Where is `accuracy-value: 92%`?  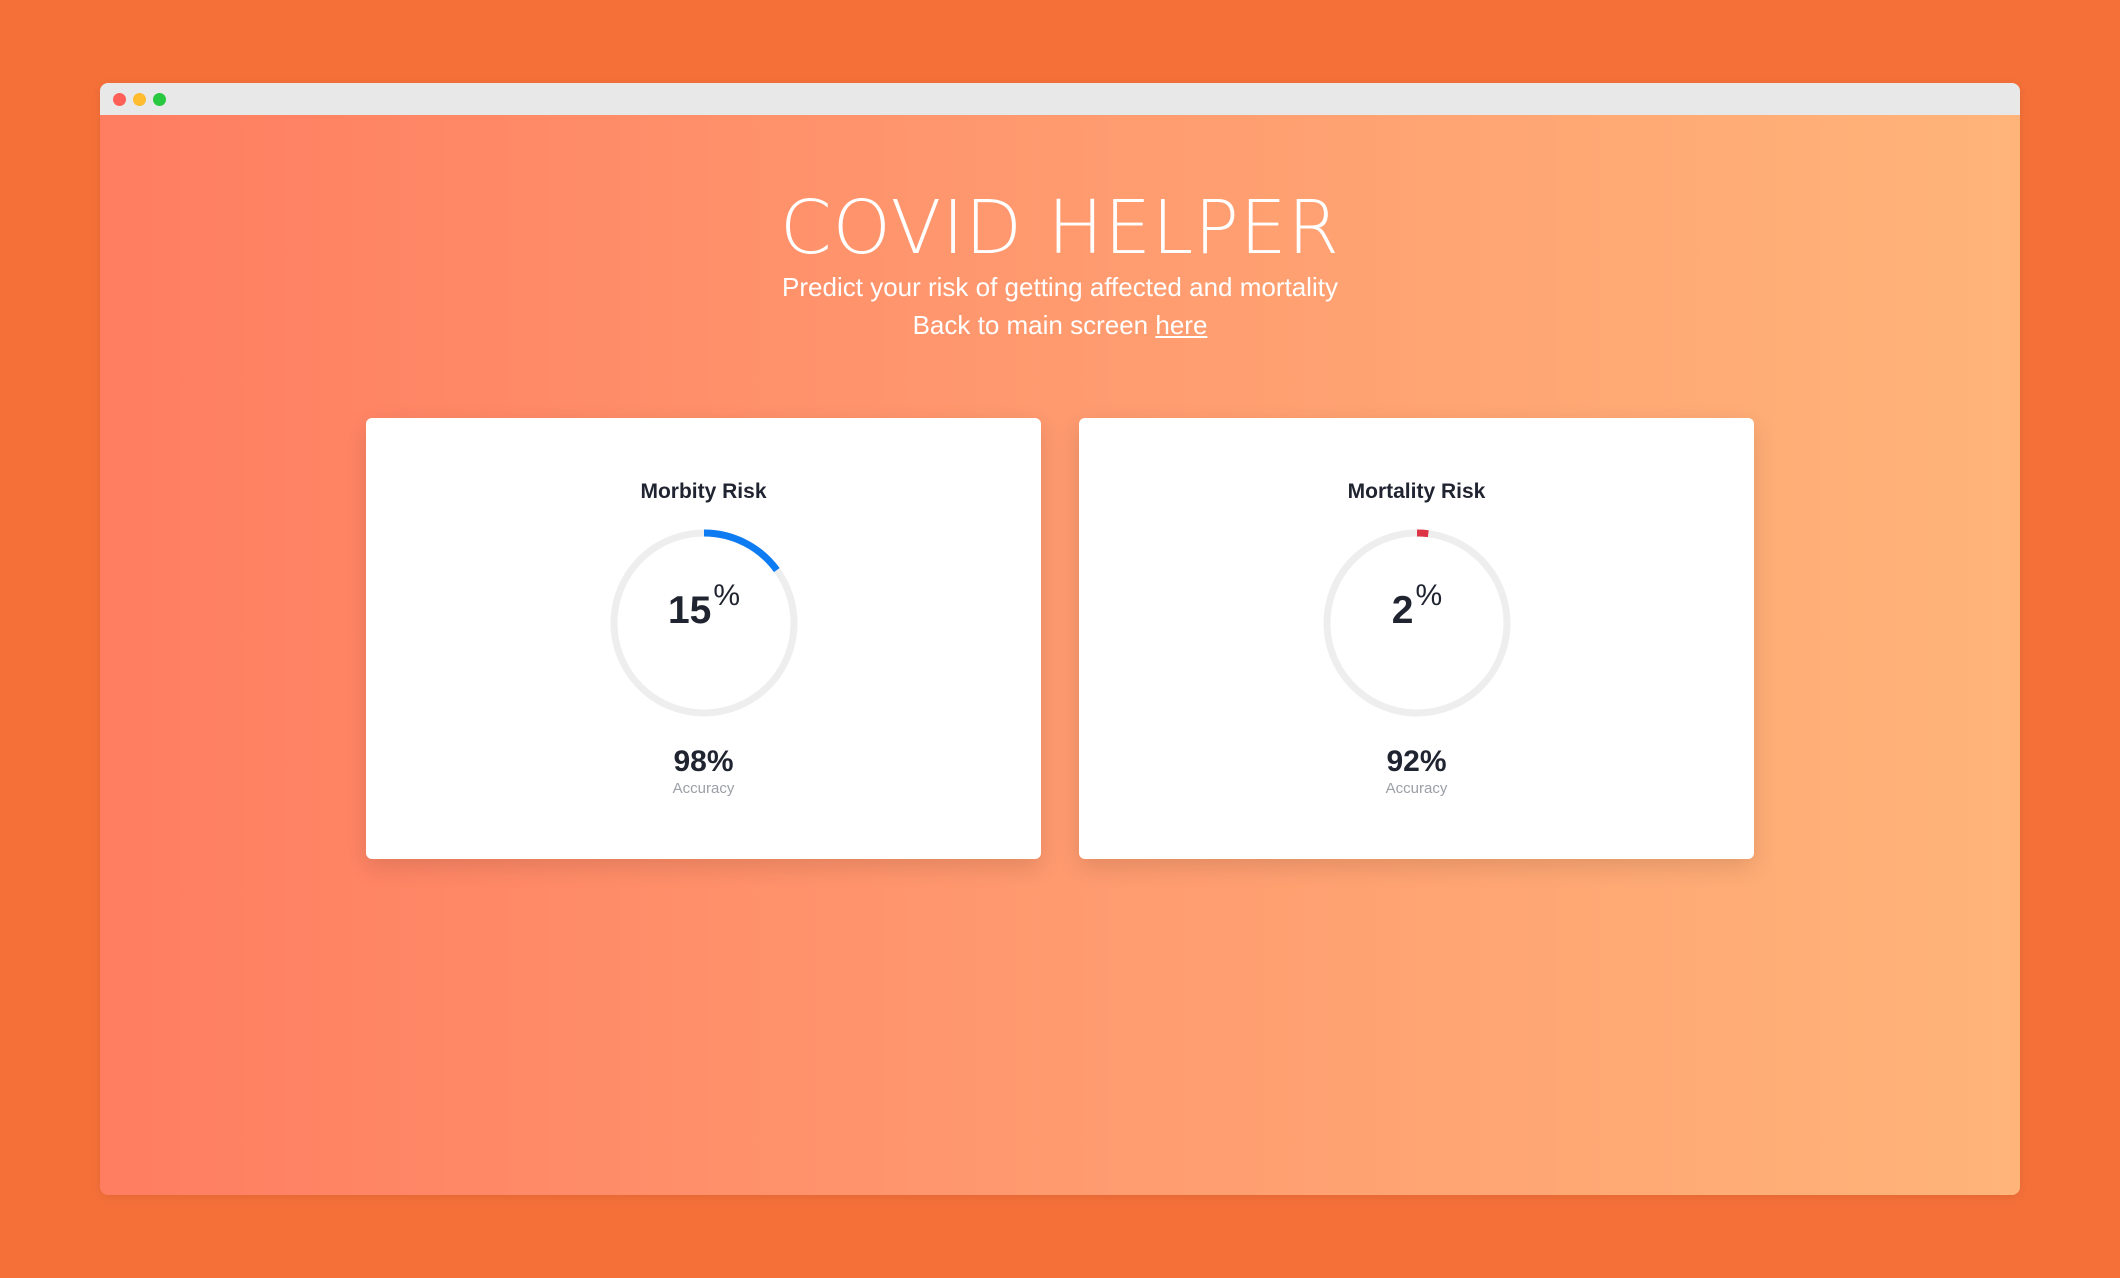 accuracy-value: 92% is located at coordinates (1416, 761).